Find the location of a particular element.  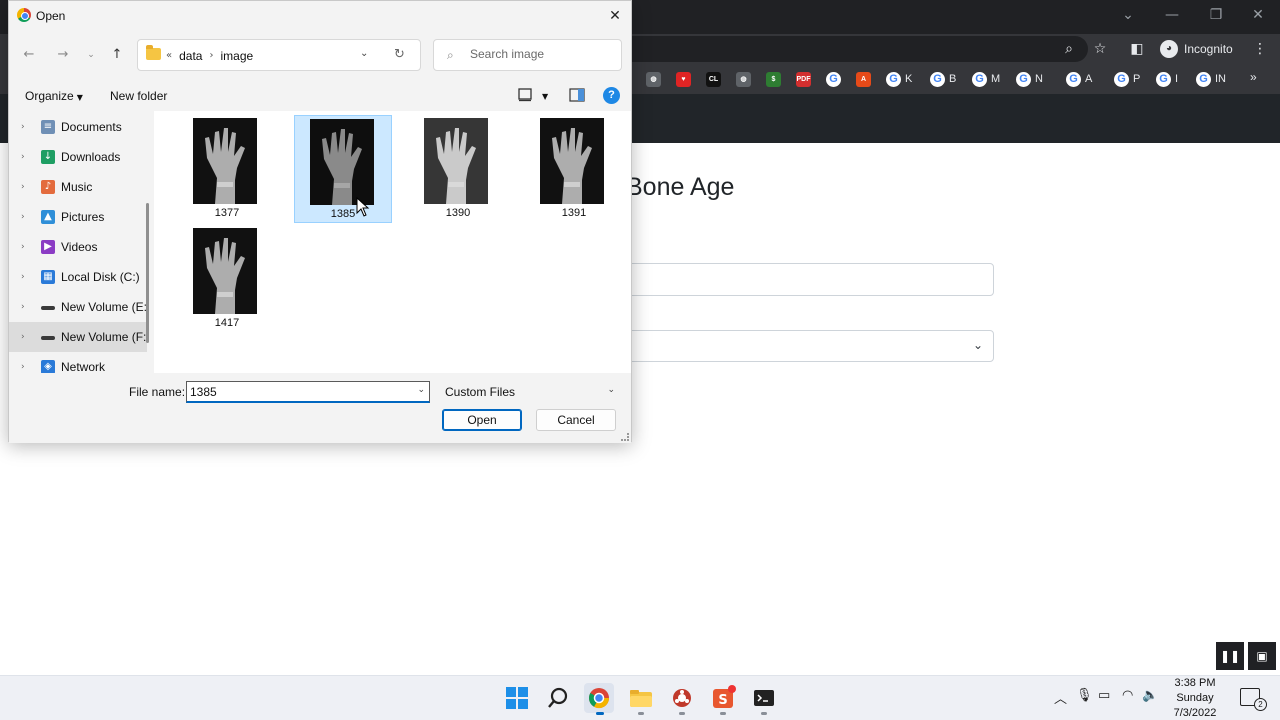

sidebar-item-music: › ♪ Music is located at coordinates (78, 187).